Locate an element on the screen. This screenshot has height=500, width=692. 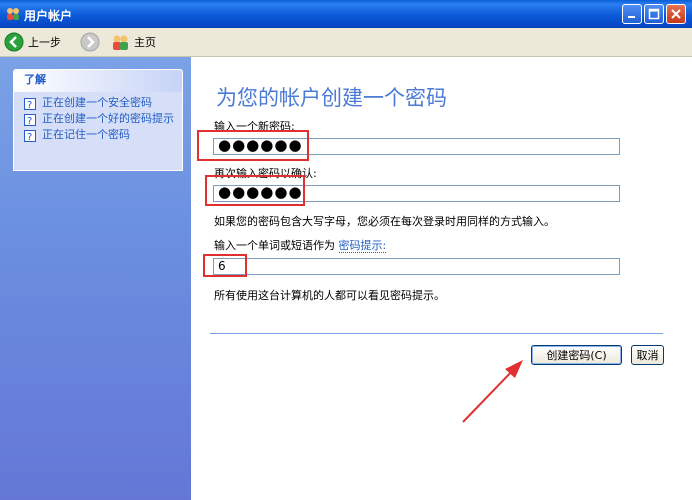
close-icon is located at coordinates (676, 14).